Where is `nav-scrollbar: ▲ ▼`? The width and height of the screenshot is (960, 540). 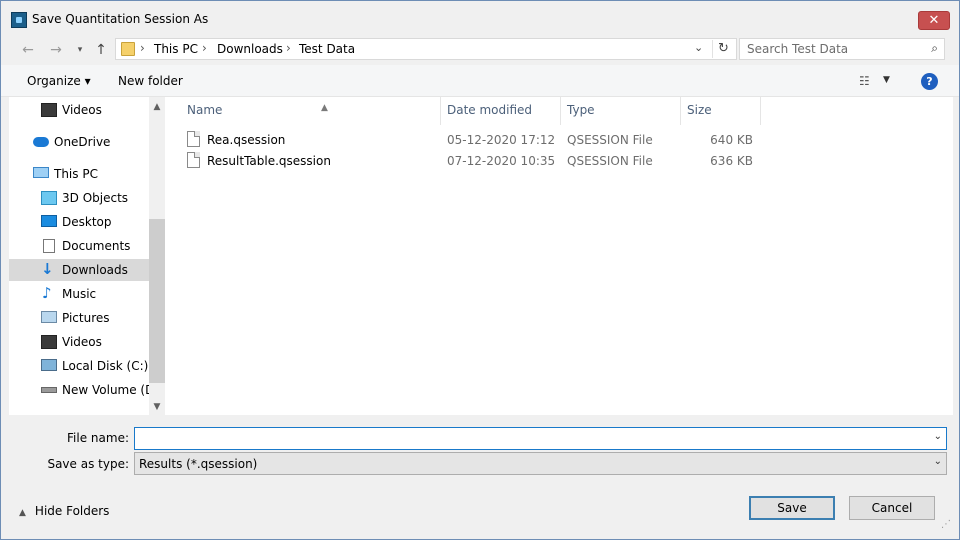
nav-scrollbar: ▲ ▼ is located at coordinates (157, 256).